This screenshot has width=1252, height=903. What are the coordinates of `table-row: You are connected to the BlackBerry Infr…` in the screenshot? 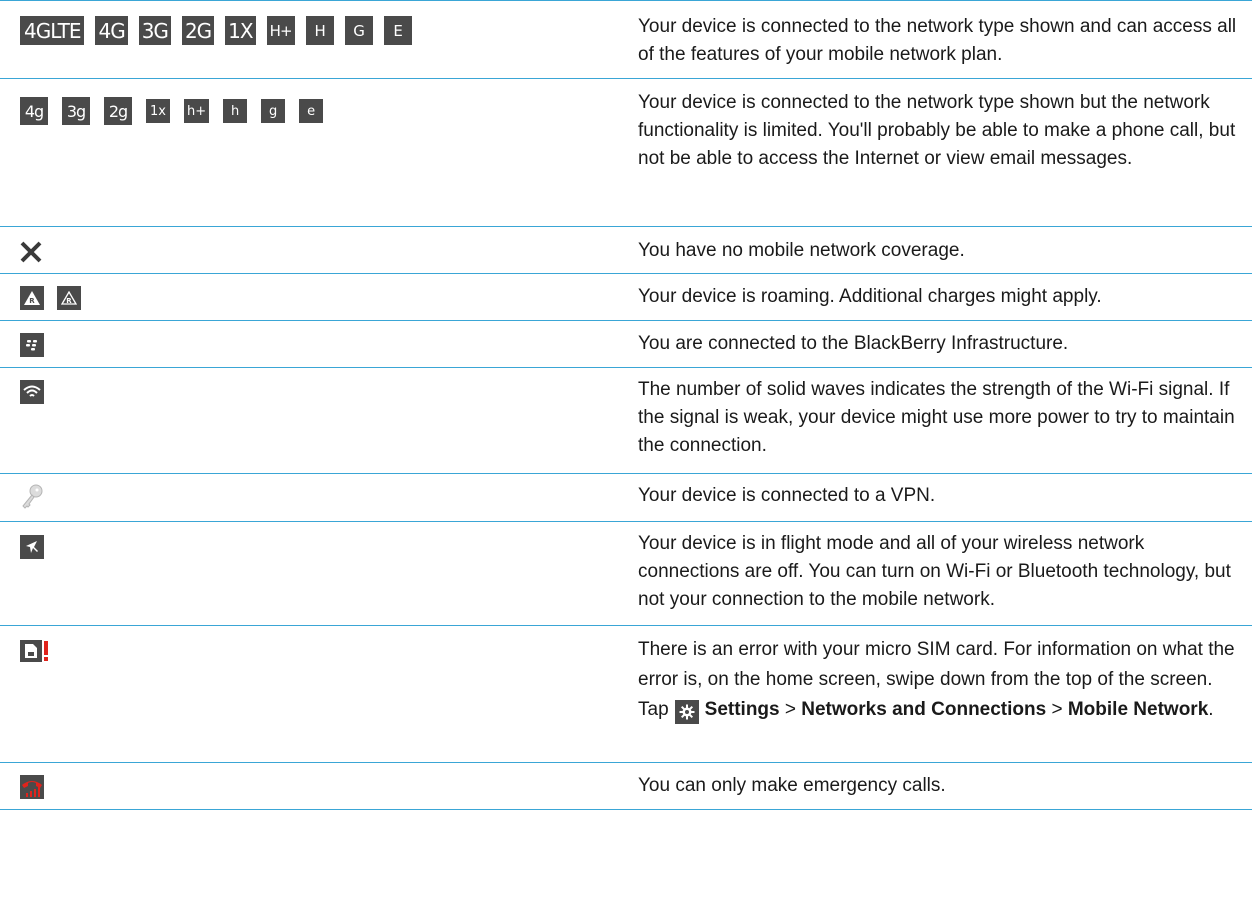 It's located at (626, 343).